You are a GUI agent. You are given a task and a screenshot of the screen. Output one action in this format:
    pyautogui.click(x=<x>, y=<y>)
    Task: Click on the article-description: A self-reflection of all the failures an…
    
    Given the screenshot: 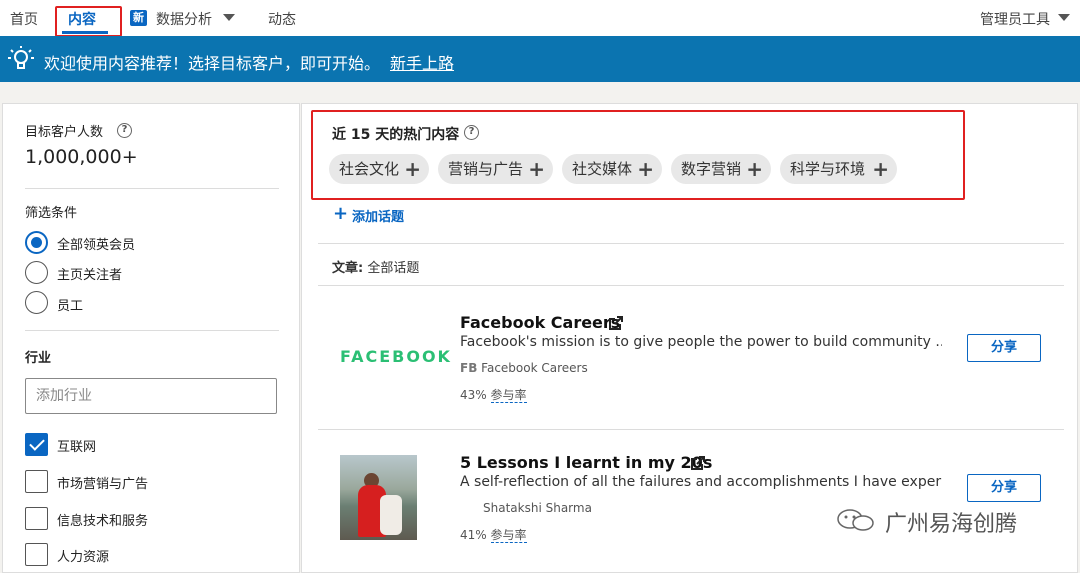 What is the action you would take?
    pyautogui.click(x=701, y=482)
    